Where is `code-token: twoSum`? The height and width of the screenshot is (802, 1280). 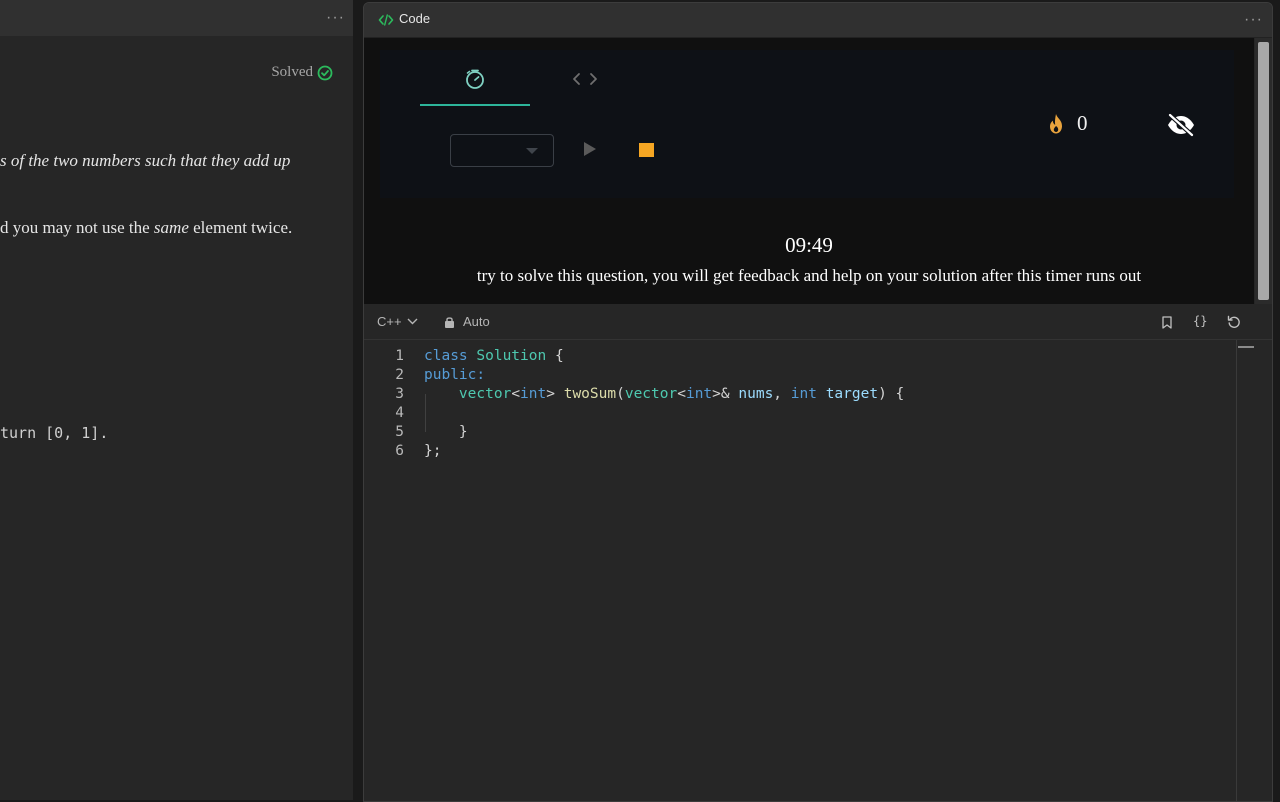
code-token: twoSum is located at coordinates (590, 394).